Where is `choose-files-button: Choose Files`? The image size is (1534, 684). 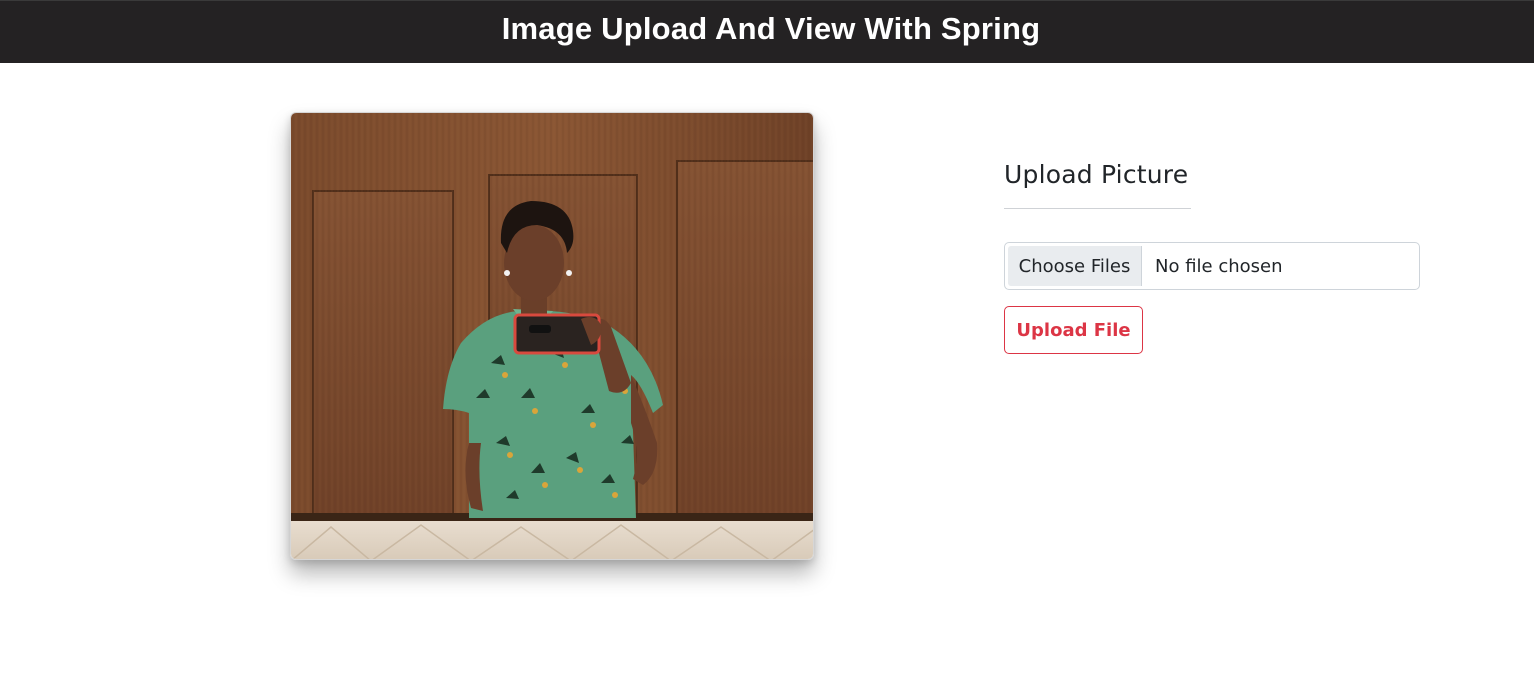
choose-files-button: Choose Files is located at coordinates (1075, 266).